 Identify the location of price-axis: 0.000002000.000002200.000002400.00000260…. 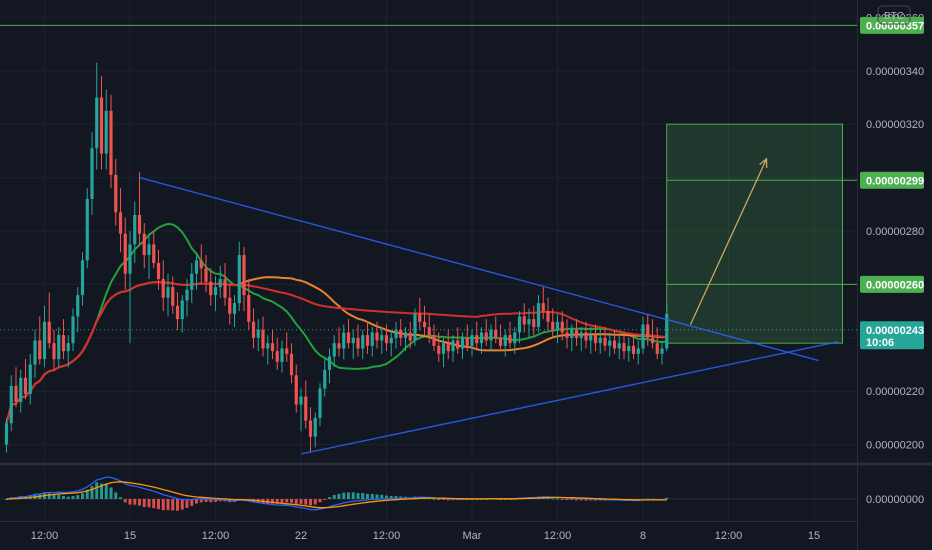
(895, 259).